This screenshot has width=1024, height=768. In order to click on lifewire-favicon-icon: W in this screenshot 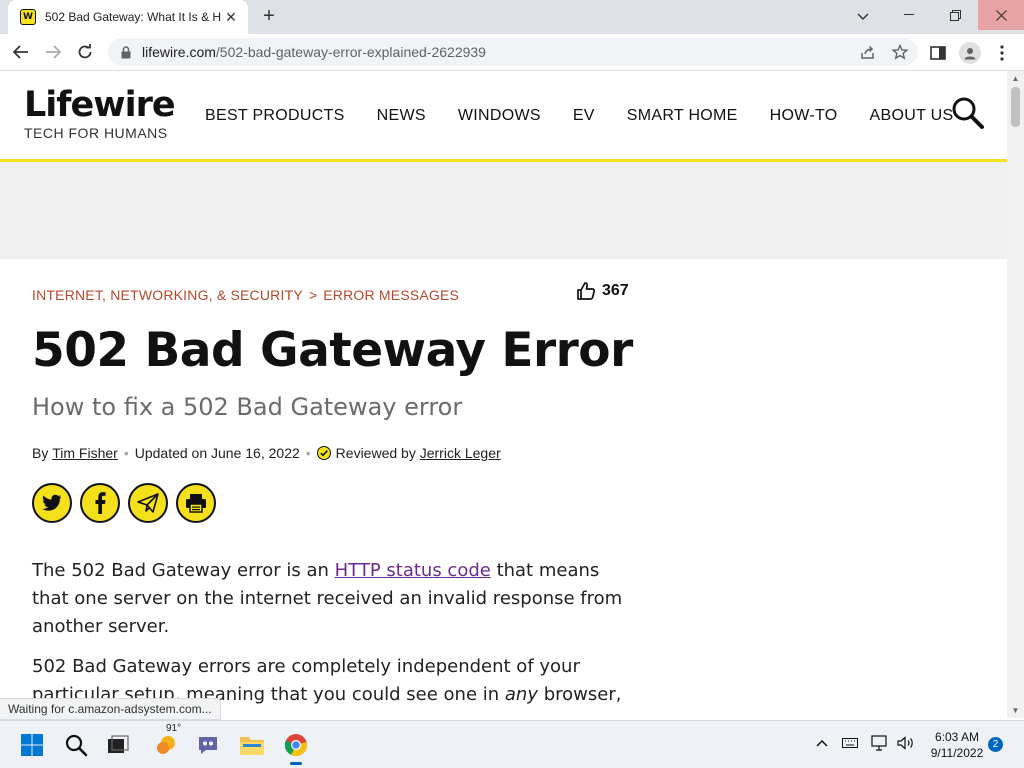, I will do `click(28, 17)`.